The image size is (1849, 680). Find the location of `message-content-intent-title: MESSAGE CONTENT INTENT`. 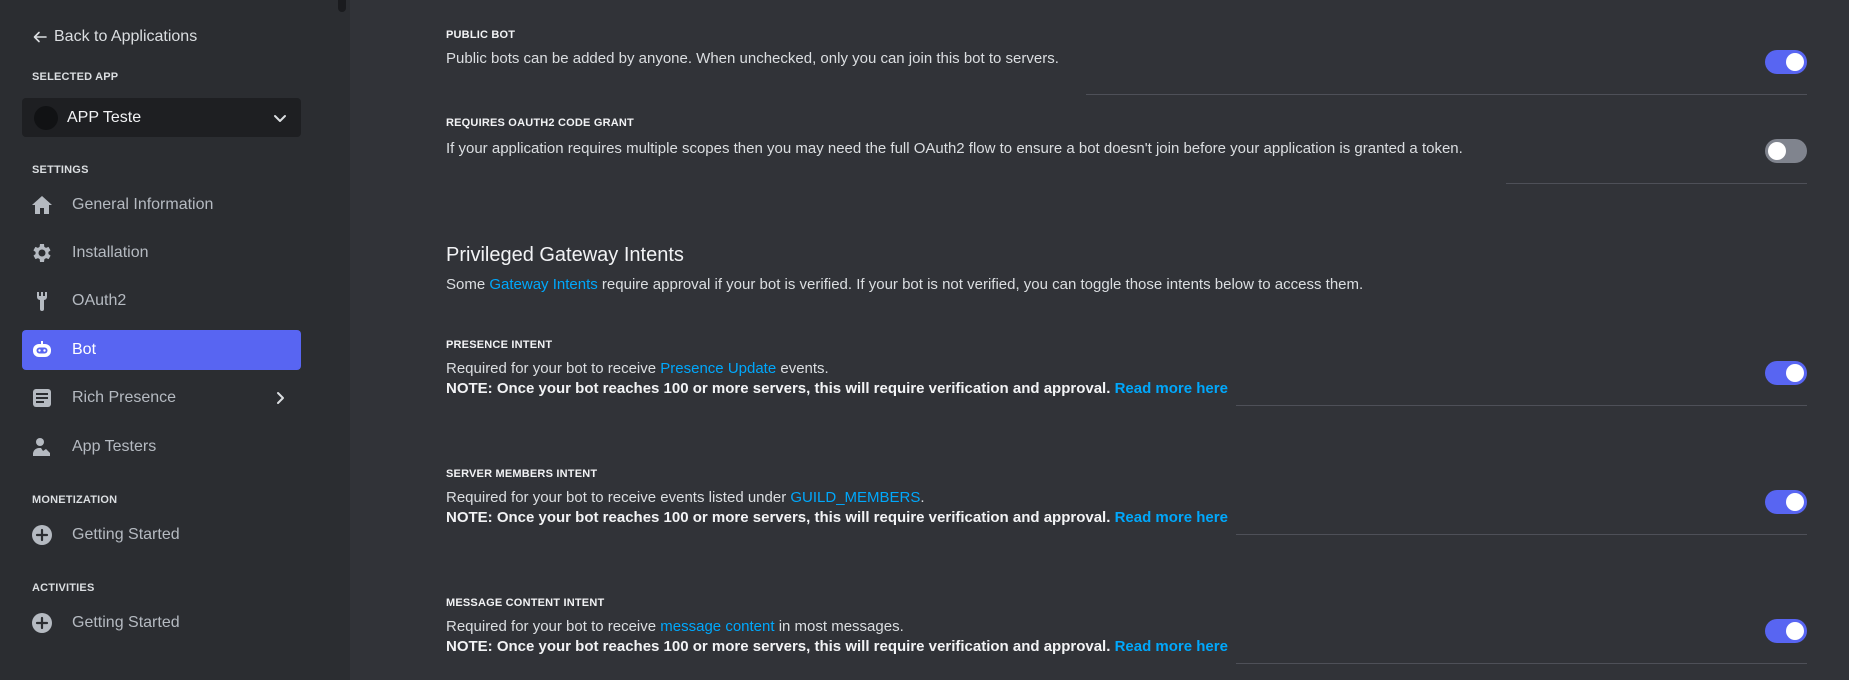

message-content-intent-title: MESSAGE CONTENT INTENT is located at coordinates (525, 603).